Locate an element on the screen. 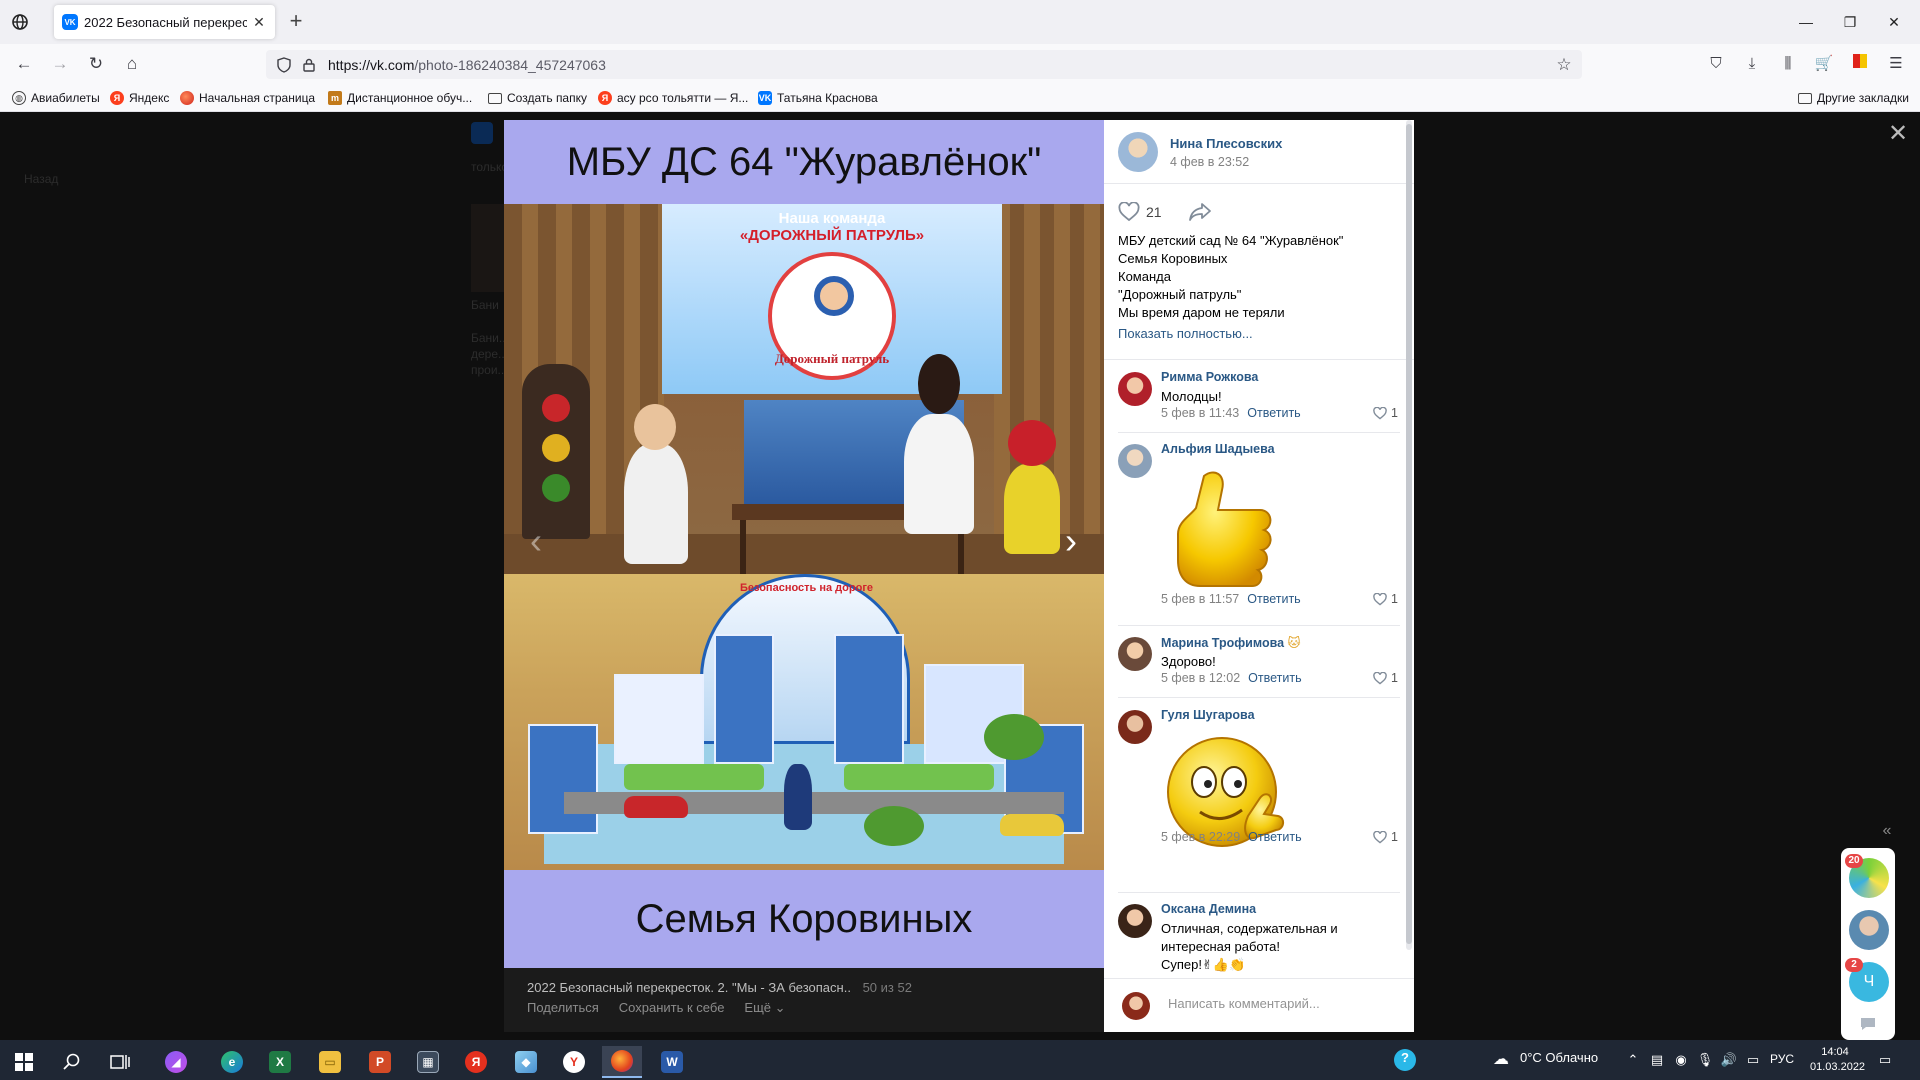  bookmark-home-page: Начальная страница is located at coordinates (247, 98).